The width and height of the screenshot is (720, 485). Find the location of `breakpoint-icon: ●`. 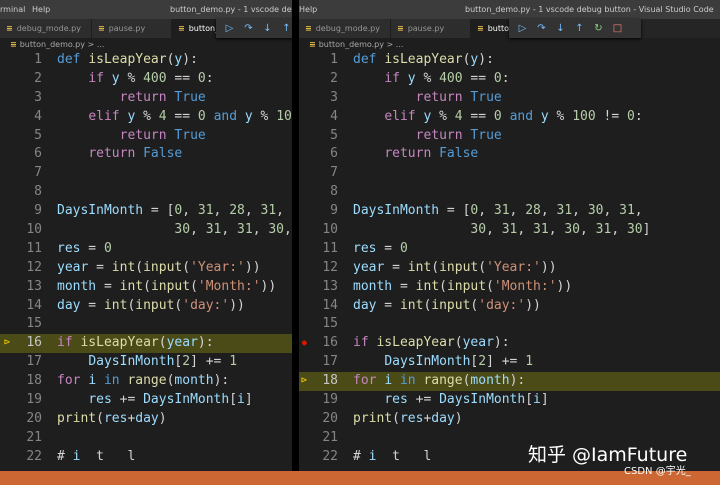

breakpoint-icon: ● is located at coordinates (304, 343).